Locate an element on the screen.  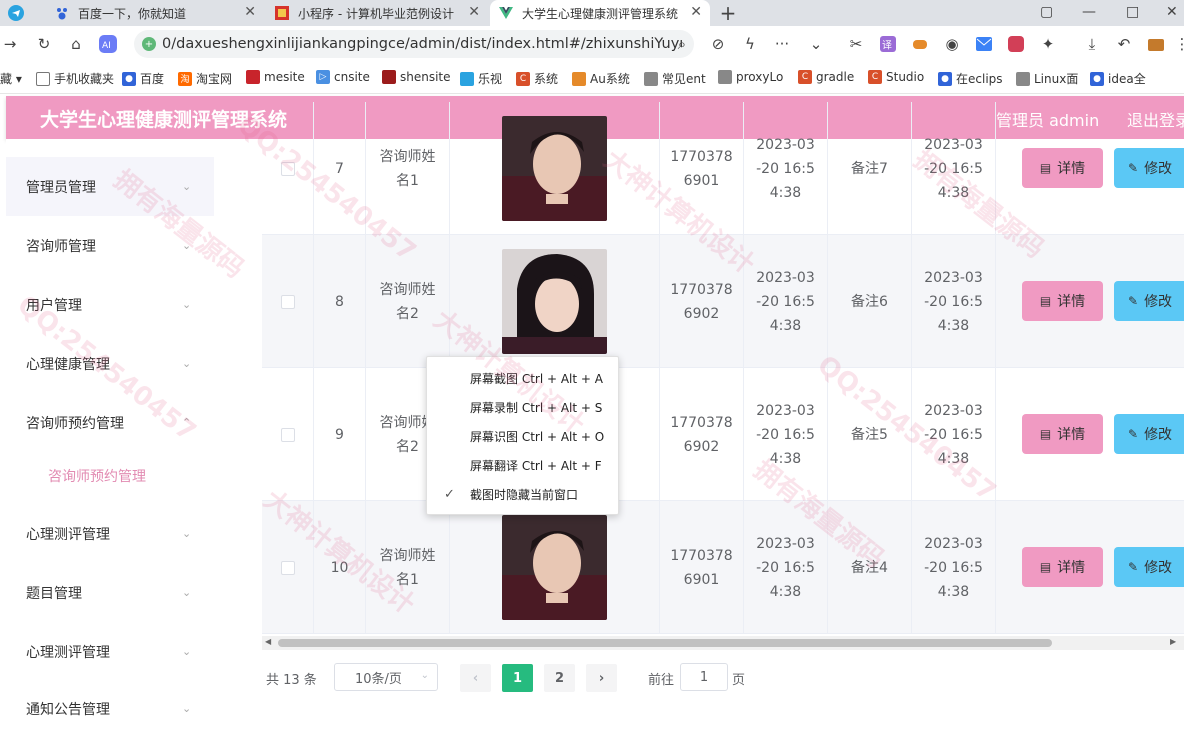
bookmark-item: Cgradle is located at coordinates (826, 77).